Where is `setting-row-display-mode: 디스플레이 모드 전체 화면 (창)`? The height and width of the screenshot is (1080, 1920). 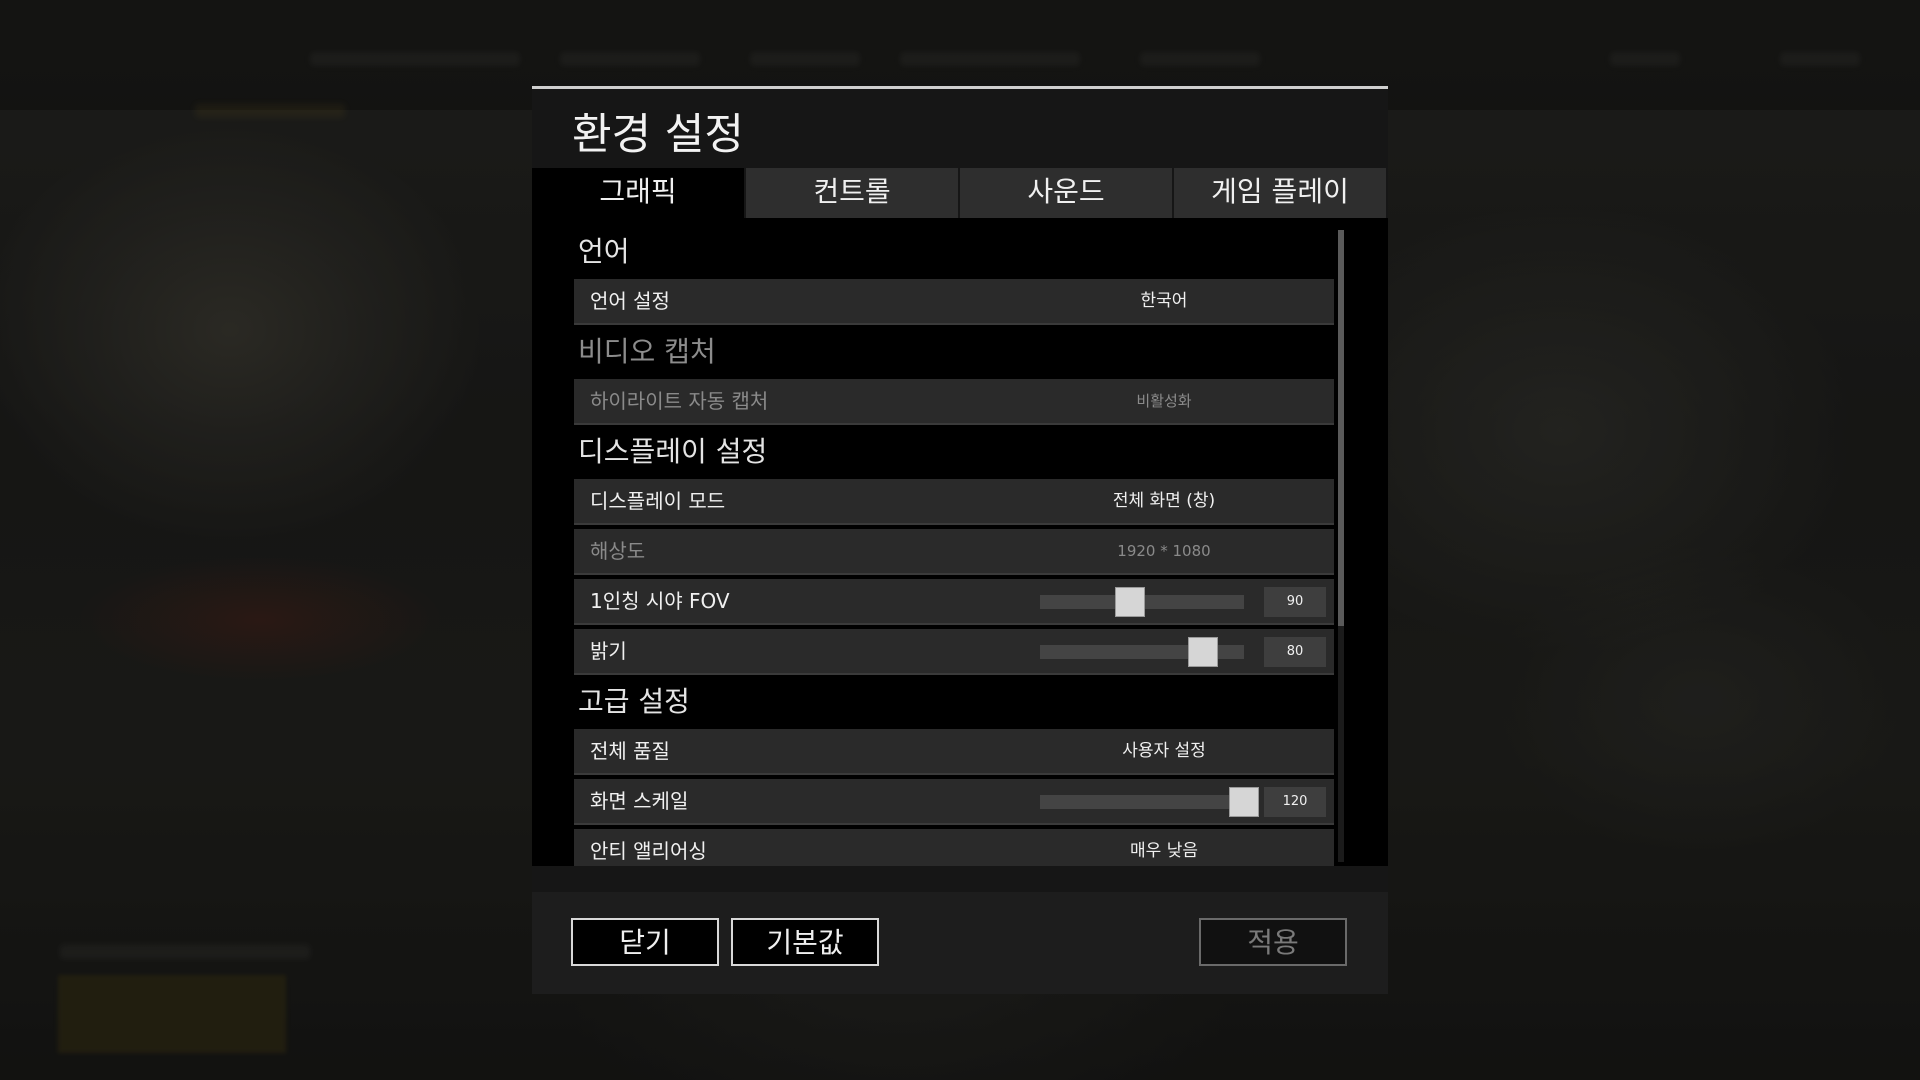 setting-row-display-mode: 디스플레이 모드 전체 화면 (창) is located at coordinates (954, 502).